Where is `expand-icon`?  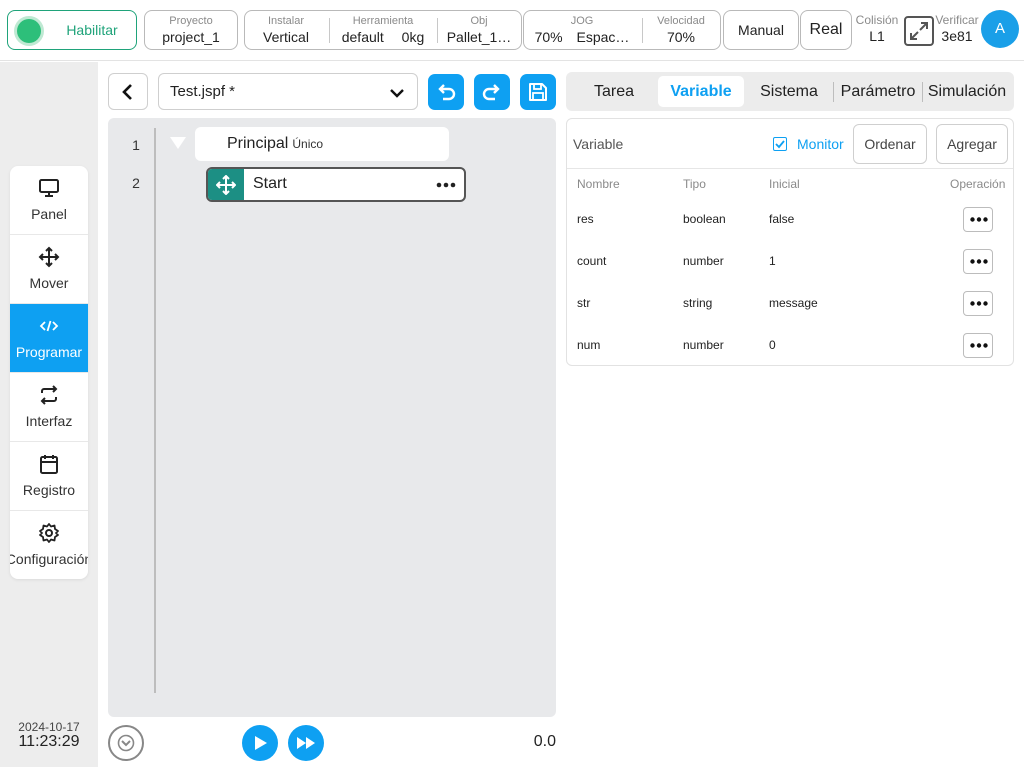 expand-icon is located at coordinates (919, 31).